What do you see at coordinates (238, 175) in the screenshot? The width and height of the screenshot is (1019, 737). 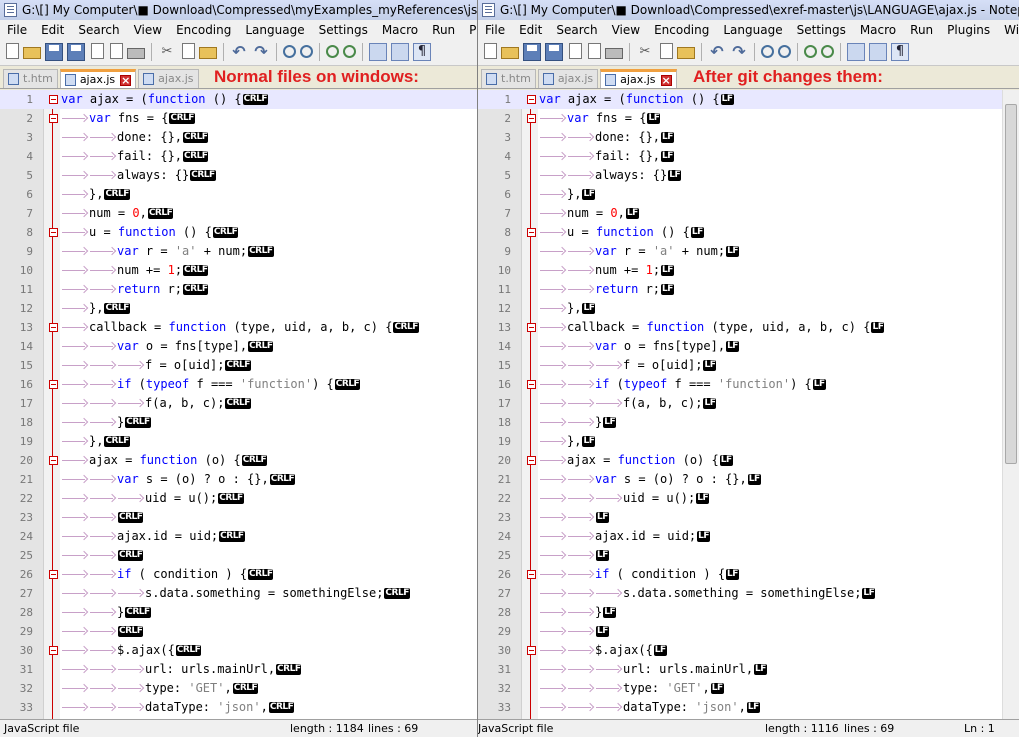 I see `code-line: 5 always: {} CRLF` at bounding box center [238, 175].